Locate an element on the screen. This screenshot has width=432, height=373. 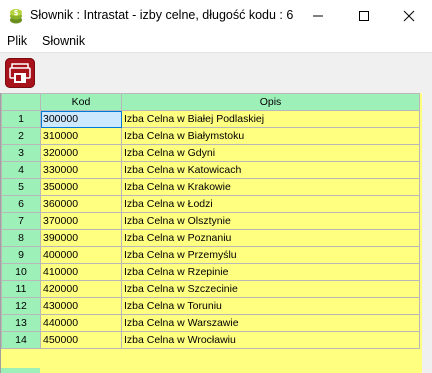
row-number: 3 is located at coordinates (21, 153).